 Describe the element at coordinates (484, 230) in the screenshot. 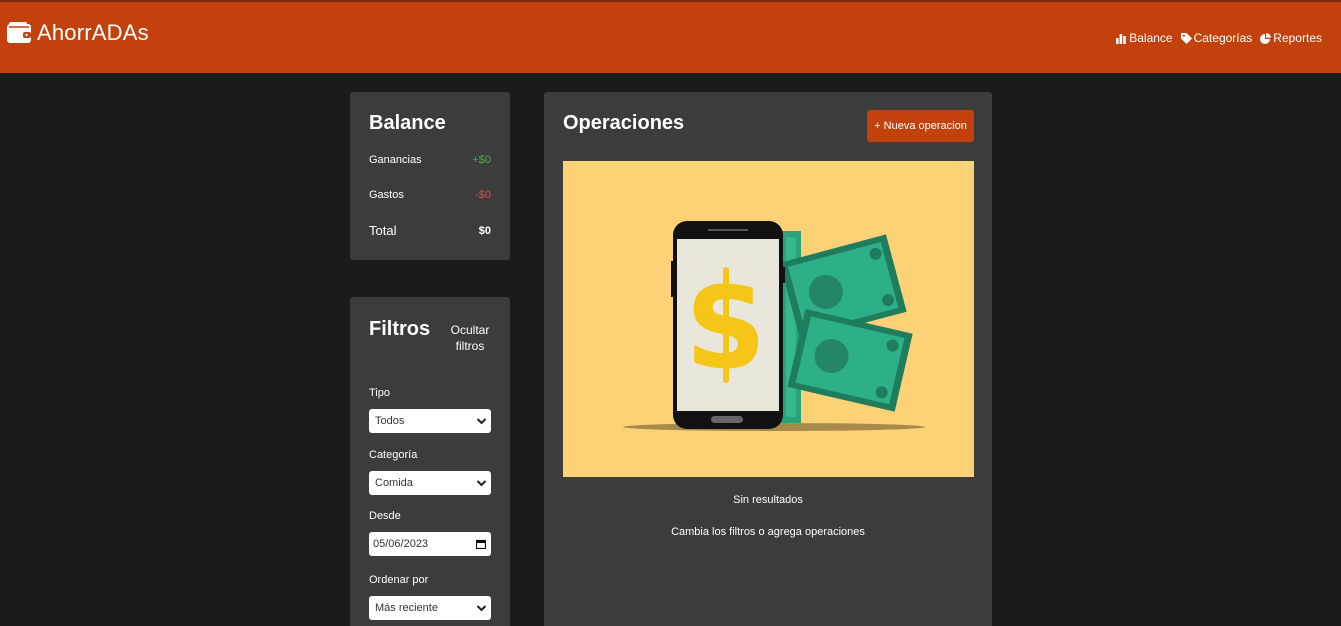

I see `total-value: $0` at that location.